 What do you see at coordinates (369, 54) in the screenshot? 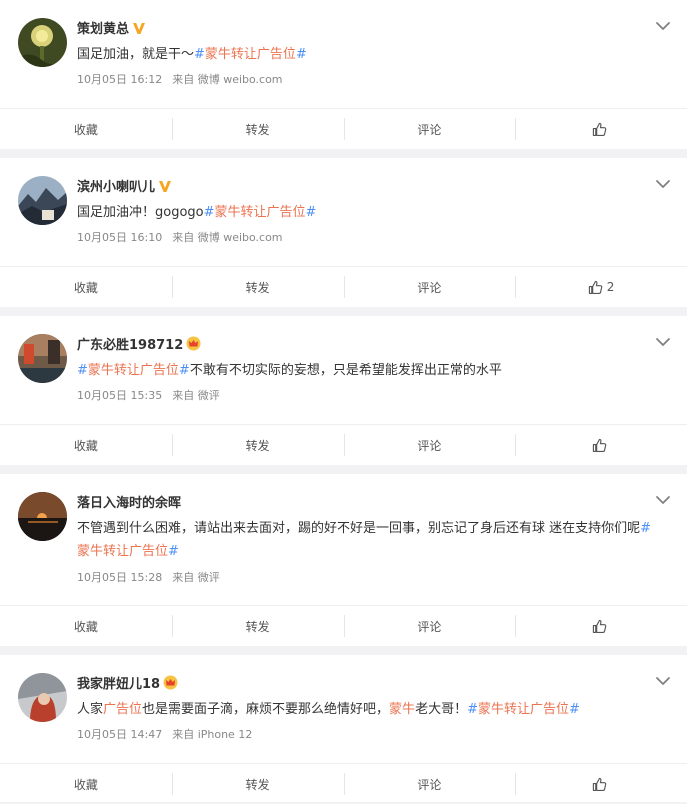
I see `post-text: 国足加油，就是干～#蒙牛转让广告位#` at bounding box center [369, 54].